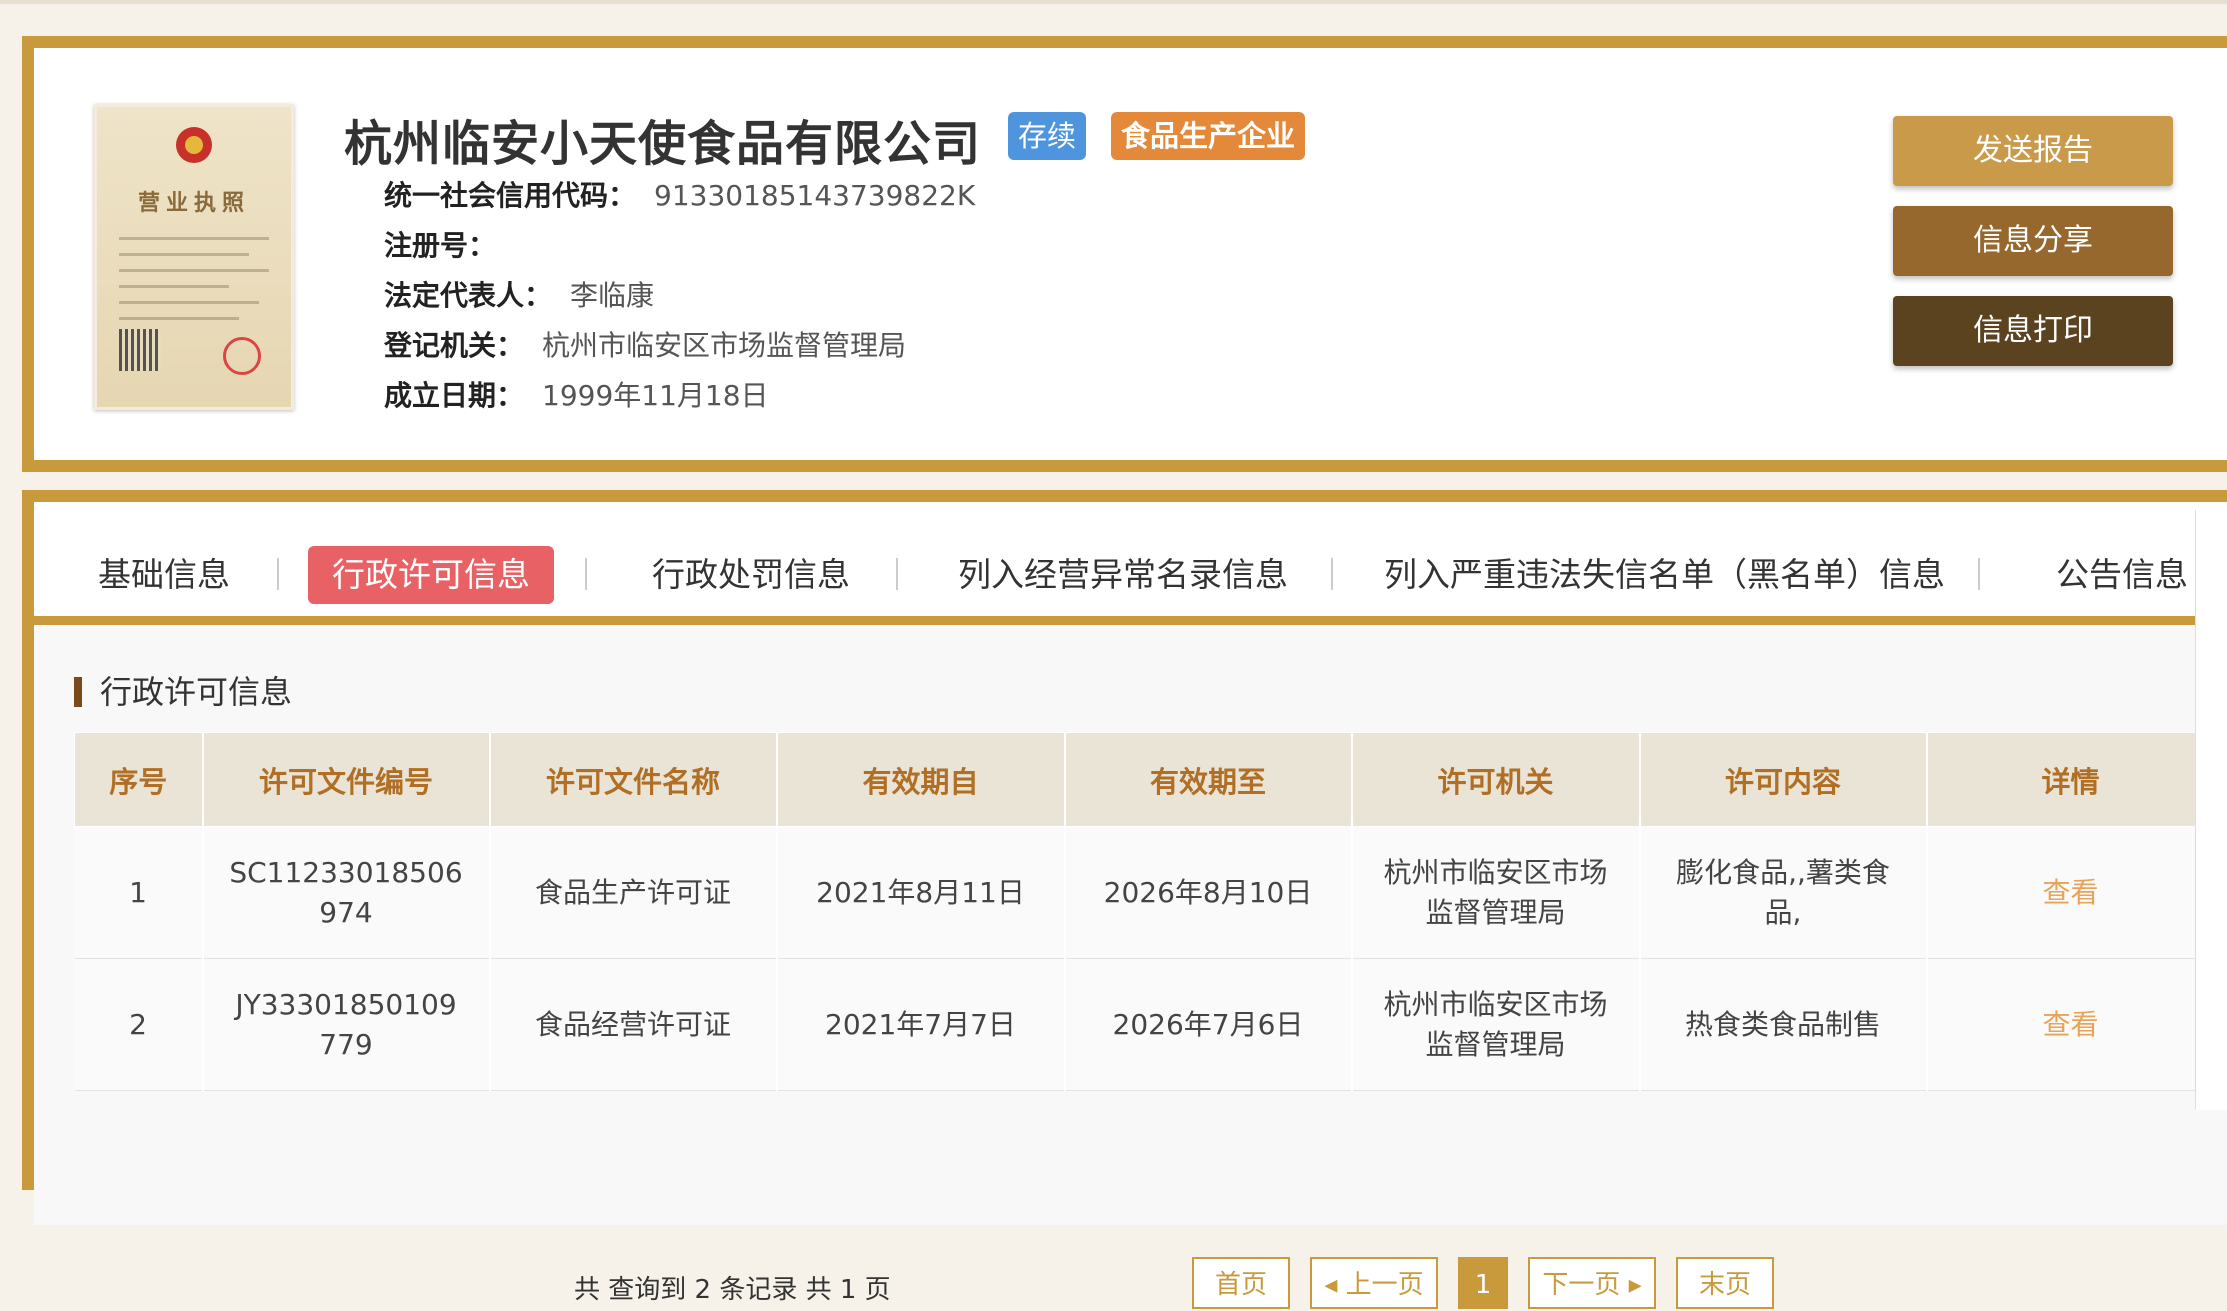 The image size is (2227, 1311). I want to click on registration-authority-row: 登记机关： 杭州市临安区市场监督管理局, so click(645, 345).